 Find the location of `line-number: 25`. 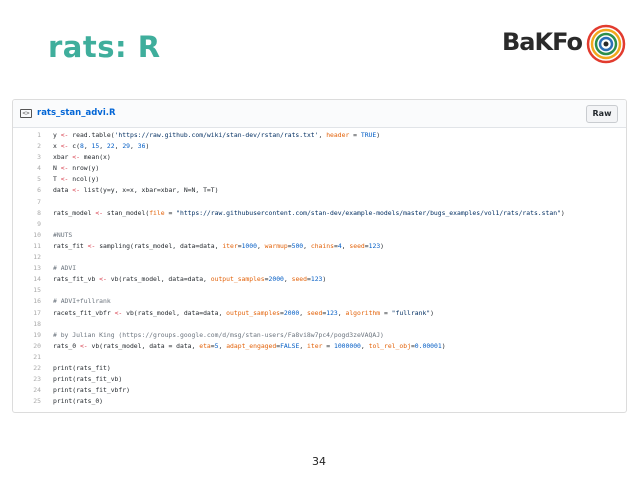

line-number: 25 is located at coordinates (37, 401).